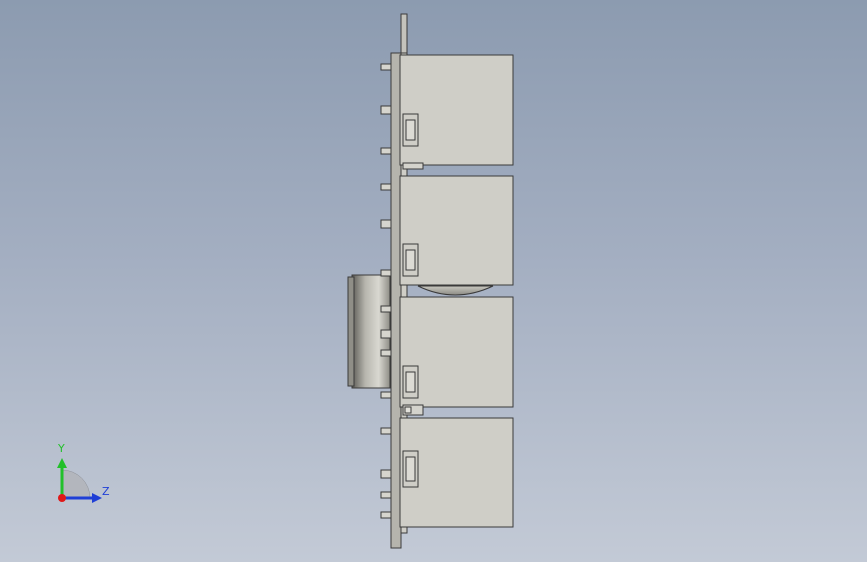  I want to click on x-axis-dot, so click(62, 498).